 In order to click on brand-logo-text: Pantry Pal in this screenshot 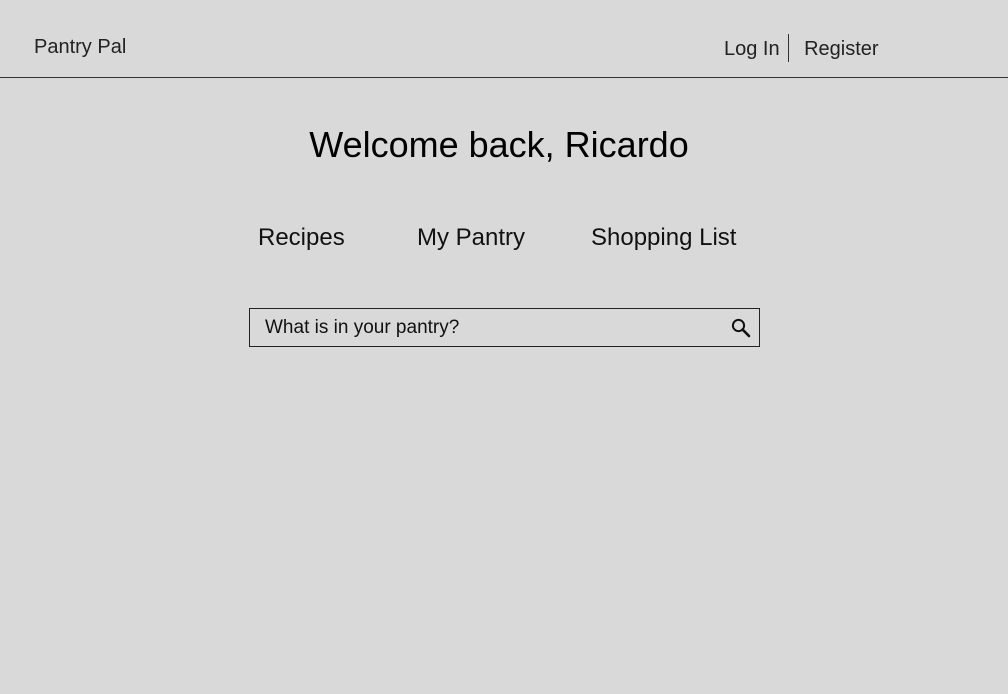, I will do `click(80, 47)`.